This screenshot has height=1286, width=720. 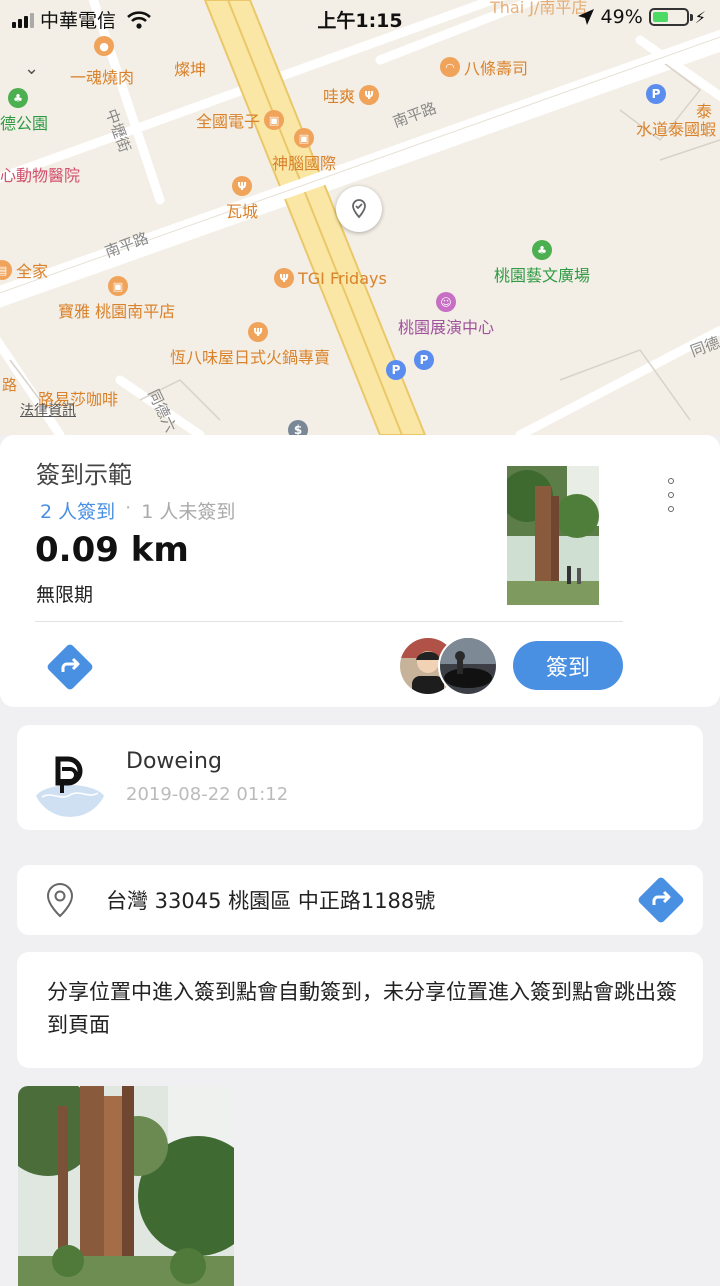 I want to click on event-title: 簽到示範, so click(x=84, y=475).